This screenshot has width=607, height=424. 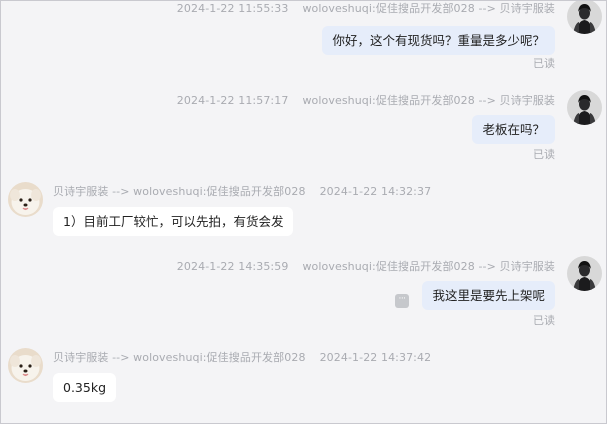 I want to click on more-options-icon: ···, so click(x=402, y=301).